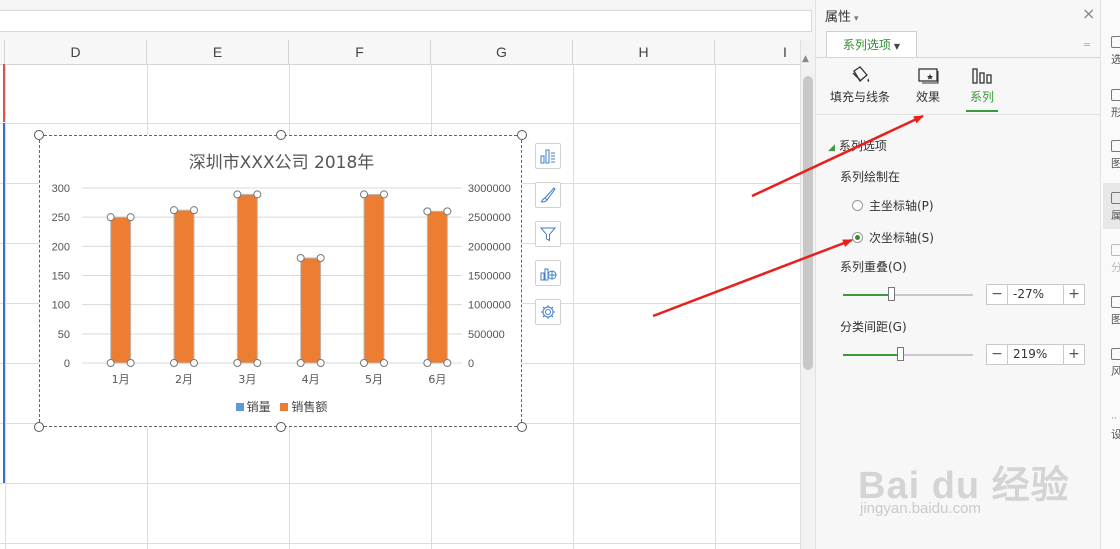 The width and height of the screenshot is (1120, 549). I want to click on y2-axis-tick-label: 500000, so click(486, 335).